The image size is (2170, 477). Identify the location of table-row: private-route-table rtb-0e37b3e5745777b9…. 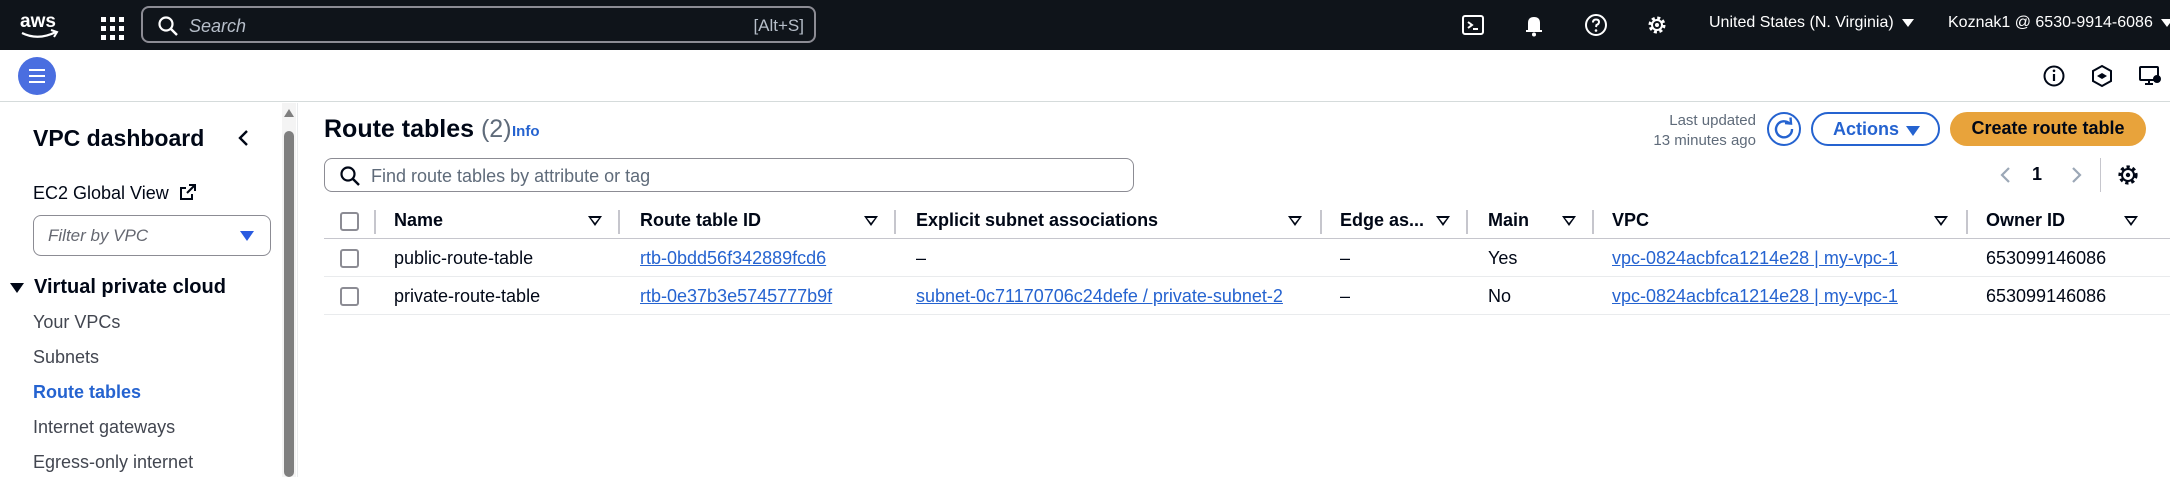
(1247, 296).